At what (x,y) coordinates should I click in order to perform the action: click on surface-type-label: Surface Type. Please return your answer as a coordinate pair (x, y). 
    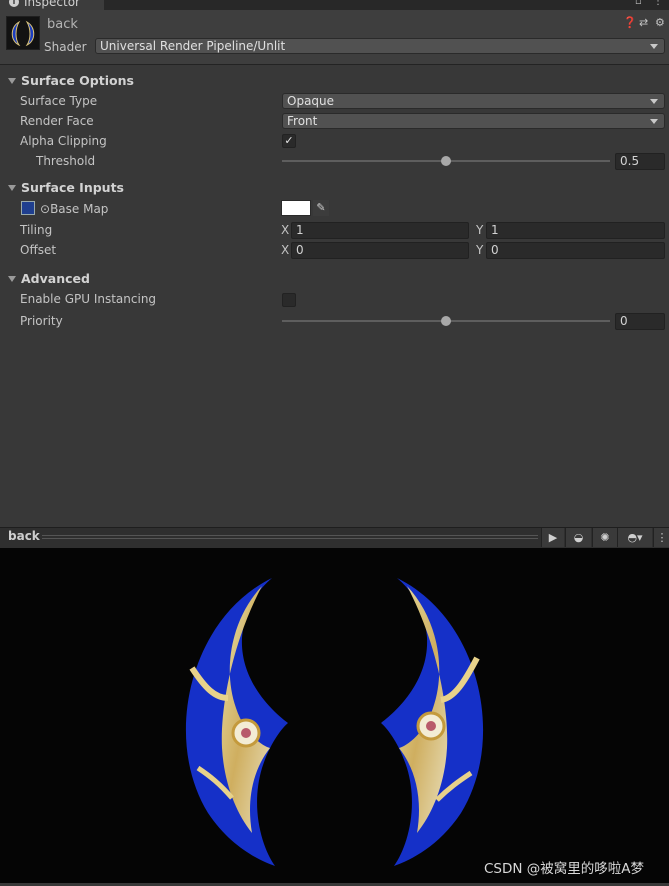
    Looking at the image, I should click on (59, 101).